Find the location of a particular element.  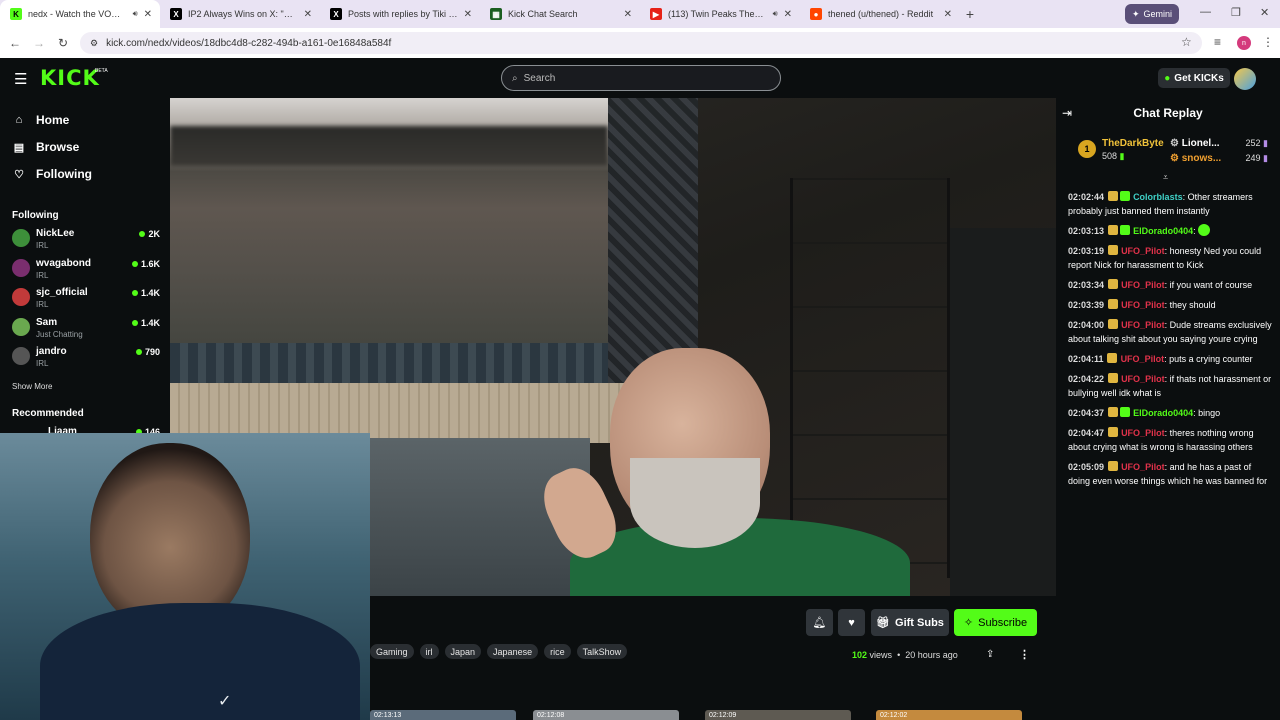

channel-category: IRL is located at coordinates (42, 275).